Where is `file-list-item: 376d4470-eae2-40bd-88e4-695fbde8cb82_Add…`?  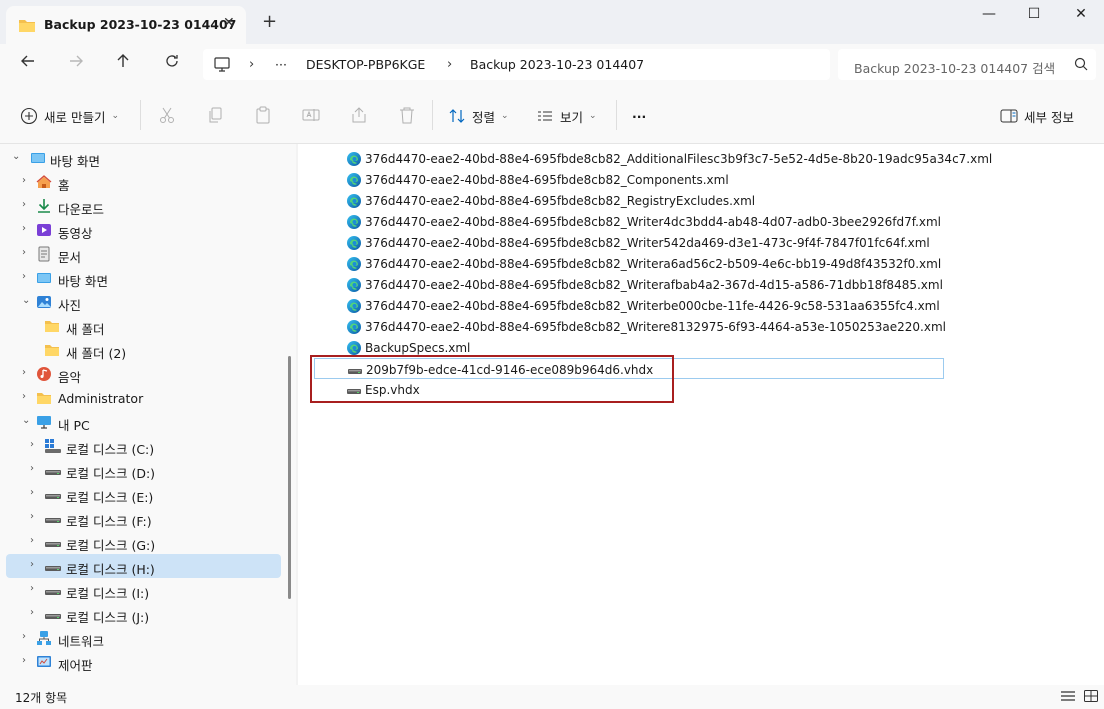 file-list-item: 376d4470-eae2-40bd-88e4-695fbde8cb82_Add… is located at coordinates (653, 158).